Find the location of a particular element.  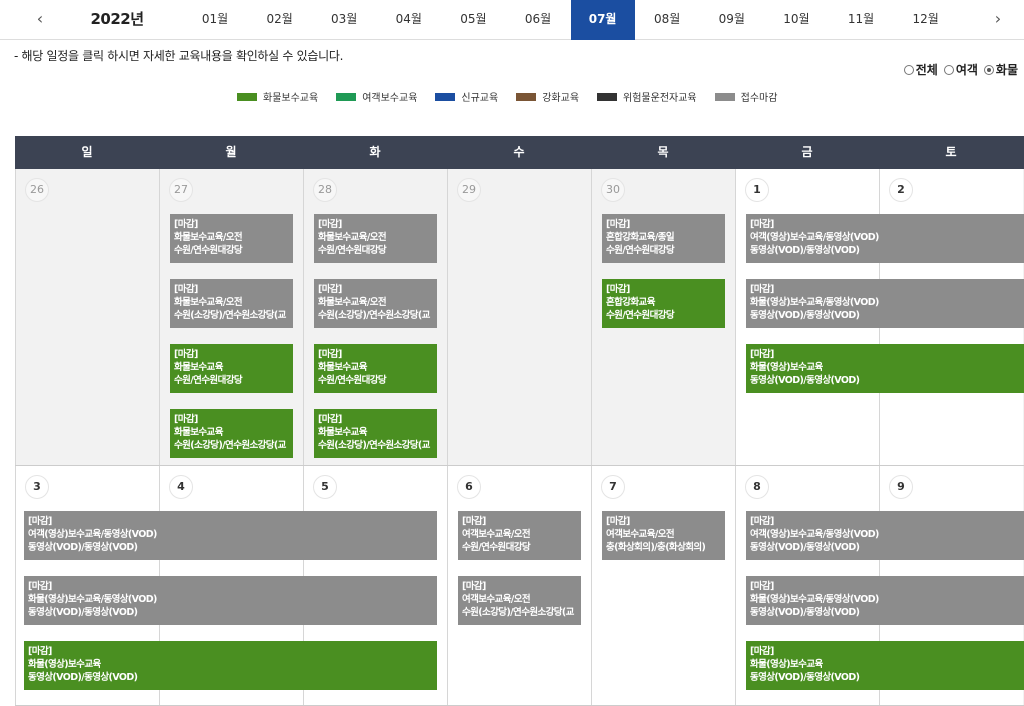

calendar-event: [마감] 여객보수교육/오전 수원(소강당)/연수원소강당(교 is located at coordinates (519, 600).